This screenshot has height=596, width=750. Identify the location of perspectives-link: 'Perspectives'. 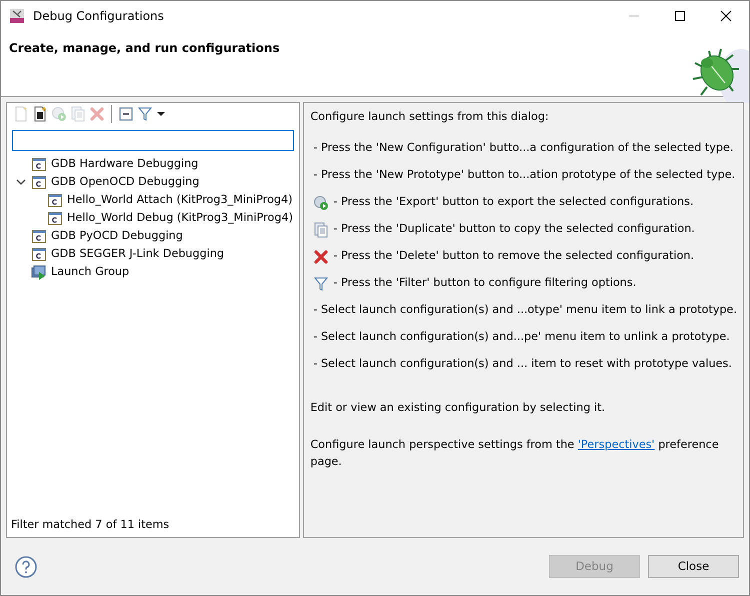
(616, 445).